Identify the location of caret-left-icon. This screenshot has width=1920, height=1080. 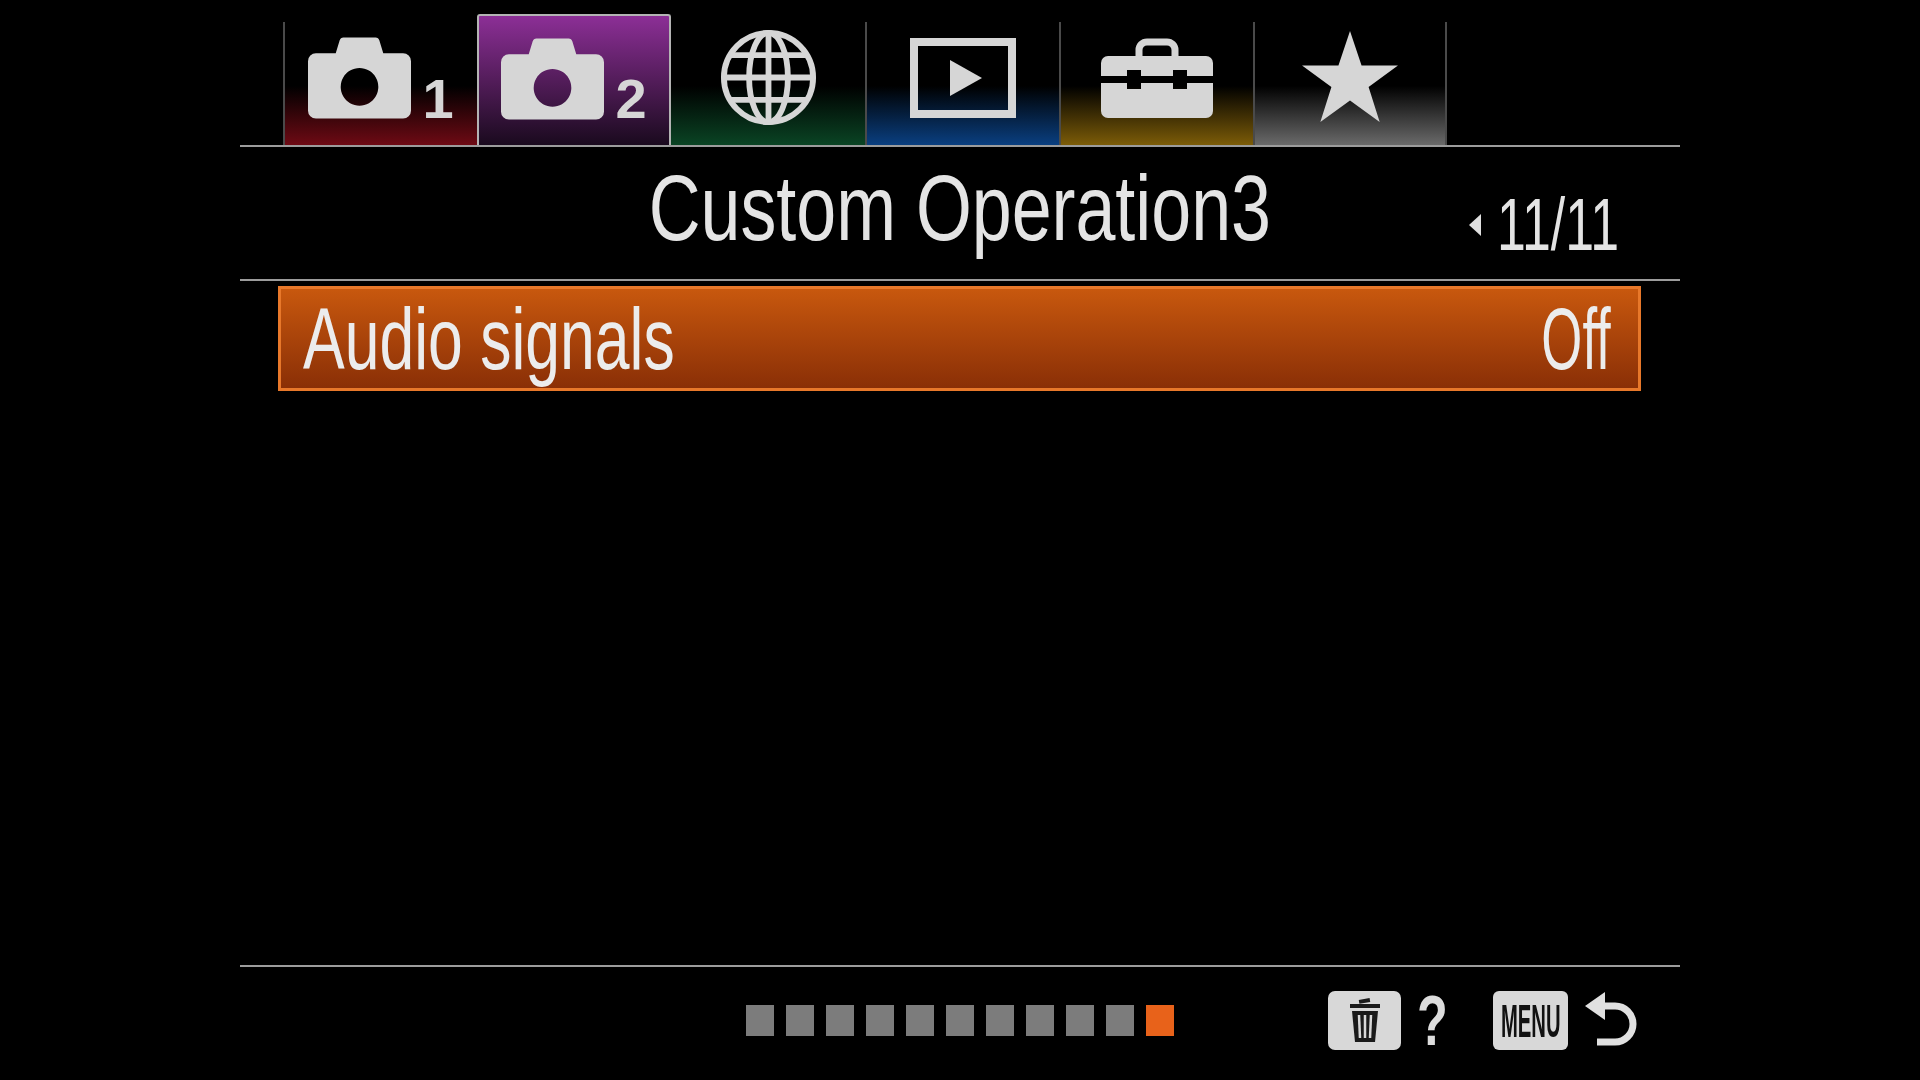
(1474, 225).